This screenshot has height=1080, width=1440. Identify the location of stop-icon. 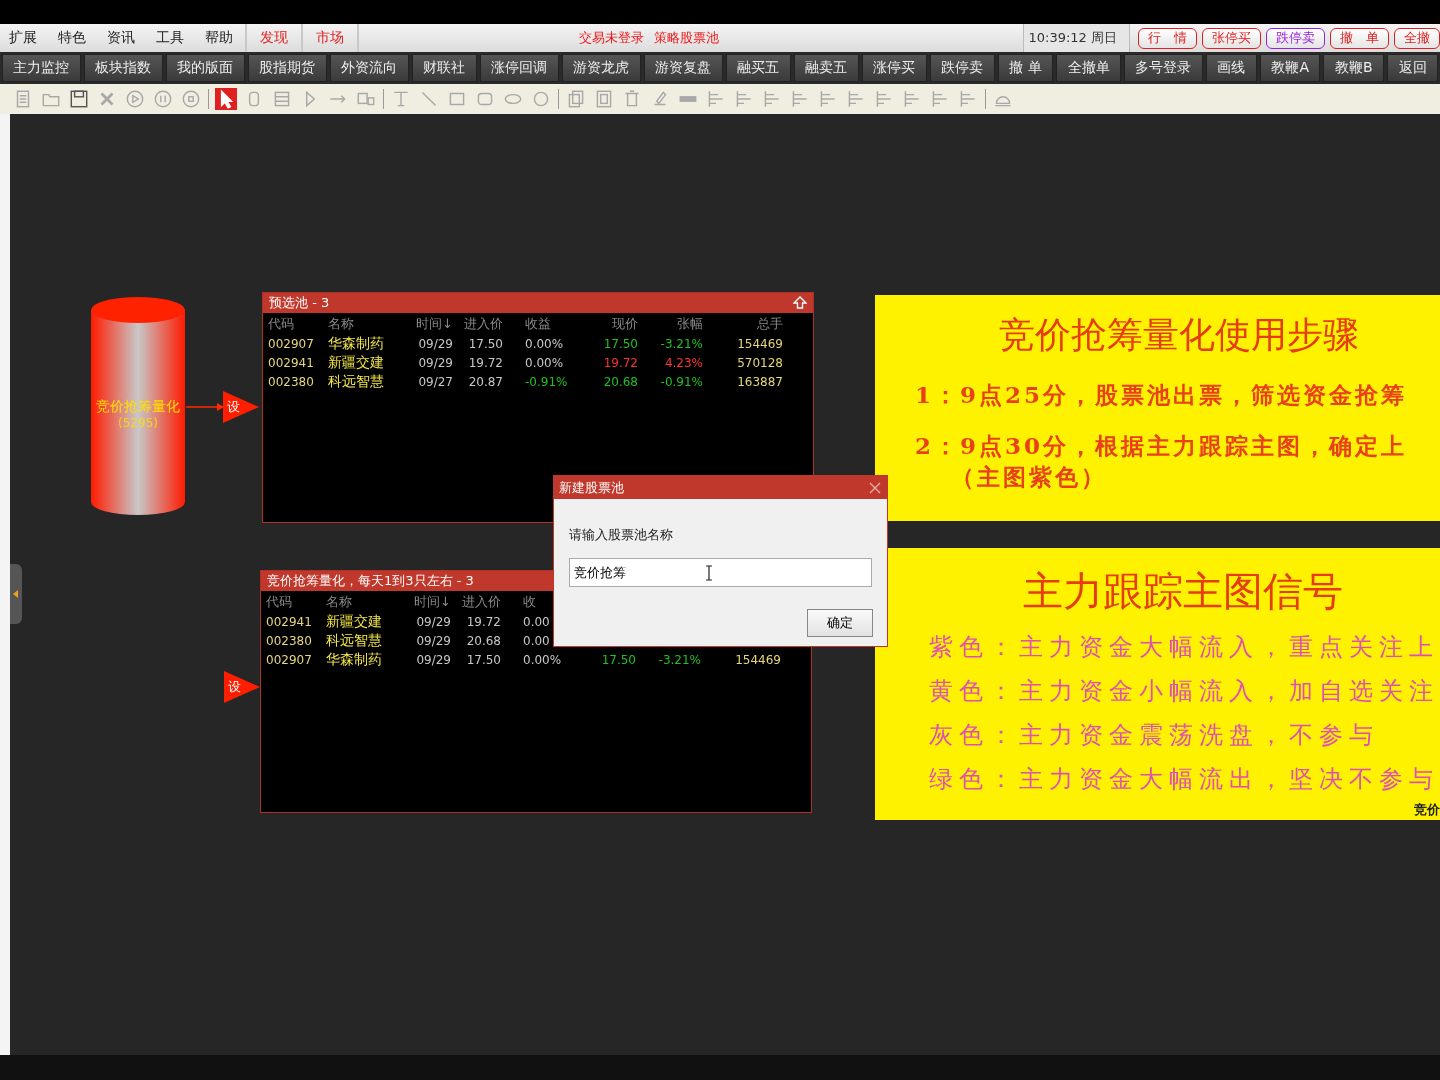
(191, 99).